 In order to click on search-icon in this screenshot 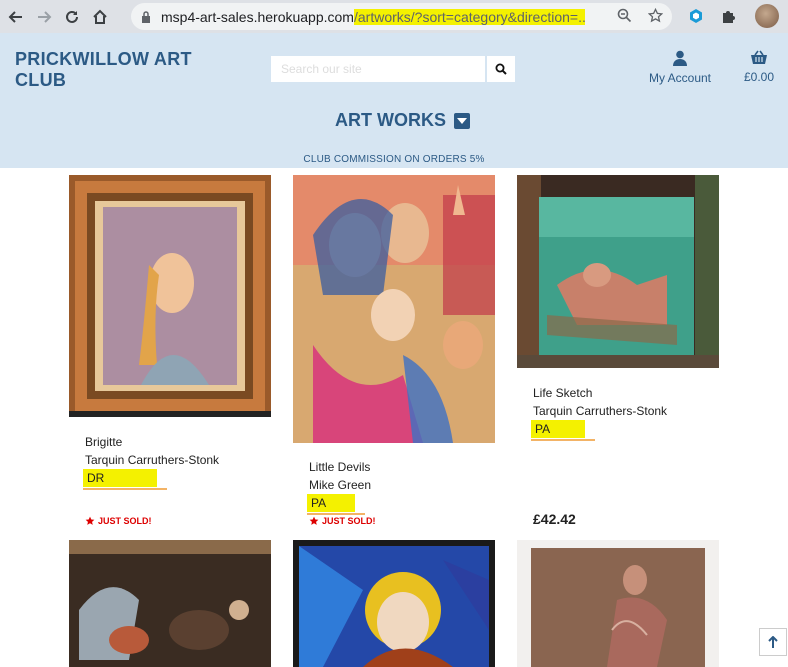, I will do `click(501, 69)`.